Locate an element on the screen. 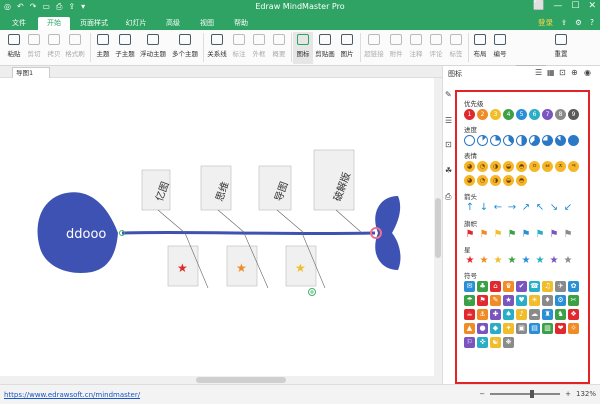 The height and width of the screenshot is (404, 600). flag-icon-5: ⚑ is located at coordinates (540, 235).